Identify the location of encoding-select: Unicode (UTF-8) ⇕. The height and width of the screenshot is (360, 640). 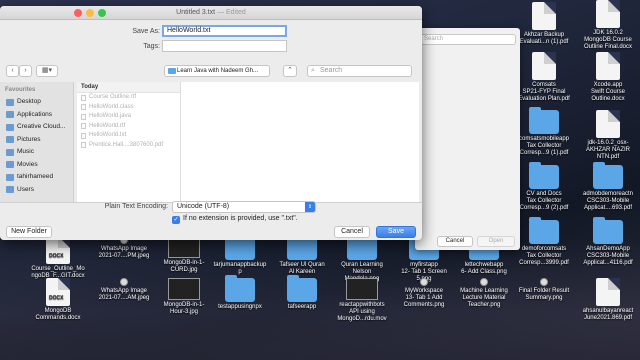
(244, 207).